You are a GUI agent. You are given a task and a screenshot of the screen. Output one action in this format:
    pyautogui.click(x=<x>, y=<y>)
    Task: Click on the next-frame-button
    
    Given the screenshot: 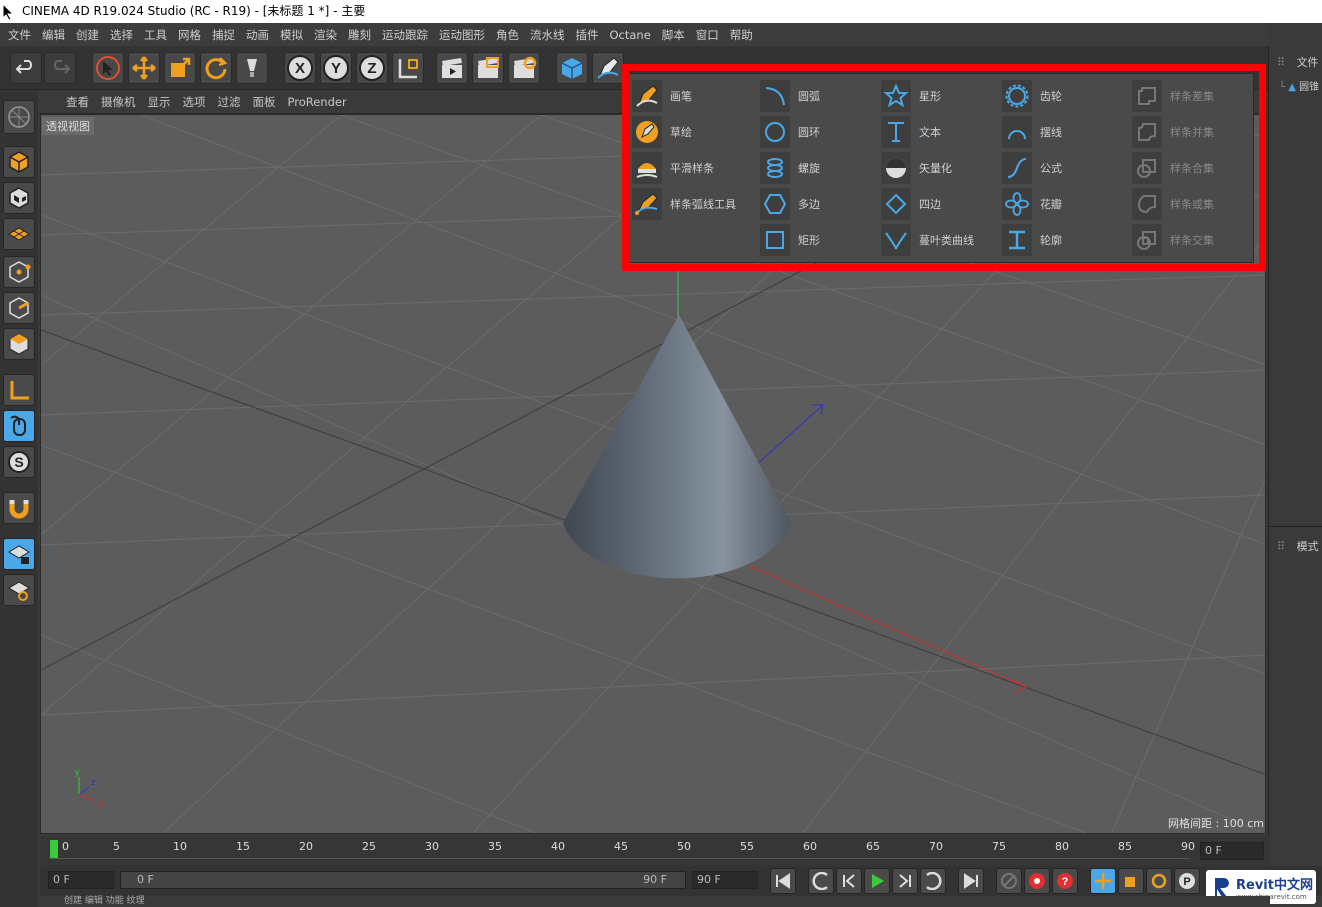 What is the action you would take?
    pyautogui.click(x=905, y=881)
    